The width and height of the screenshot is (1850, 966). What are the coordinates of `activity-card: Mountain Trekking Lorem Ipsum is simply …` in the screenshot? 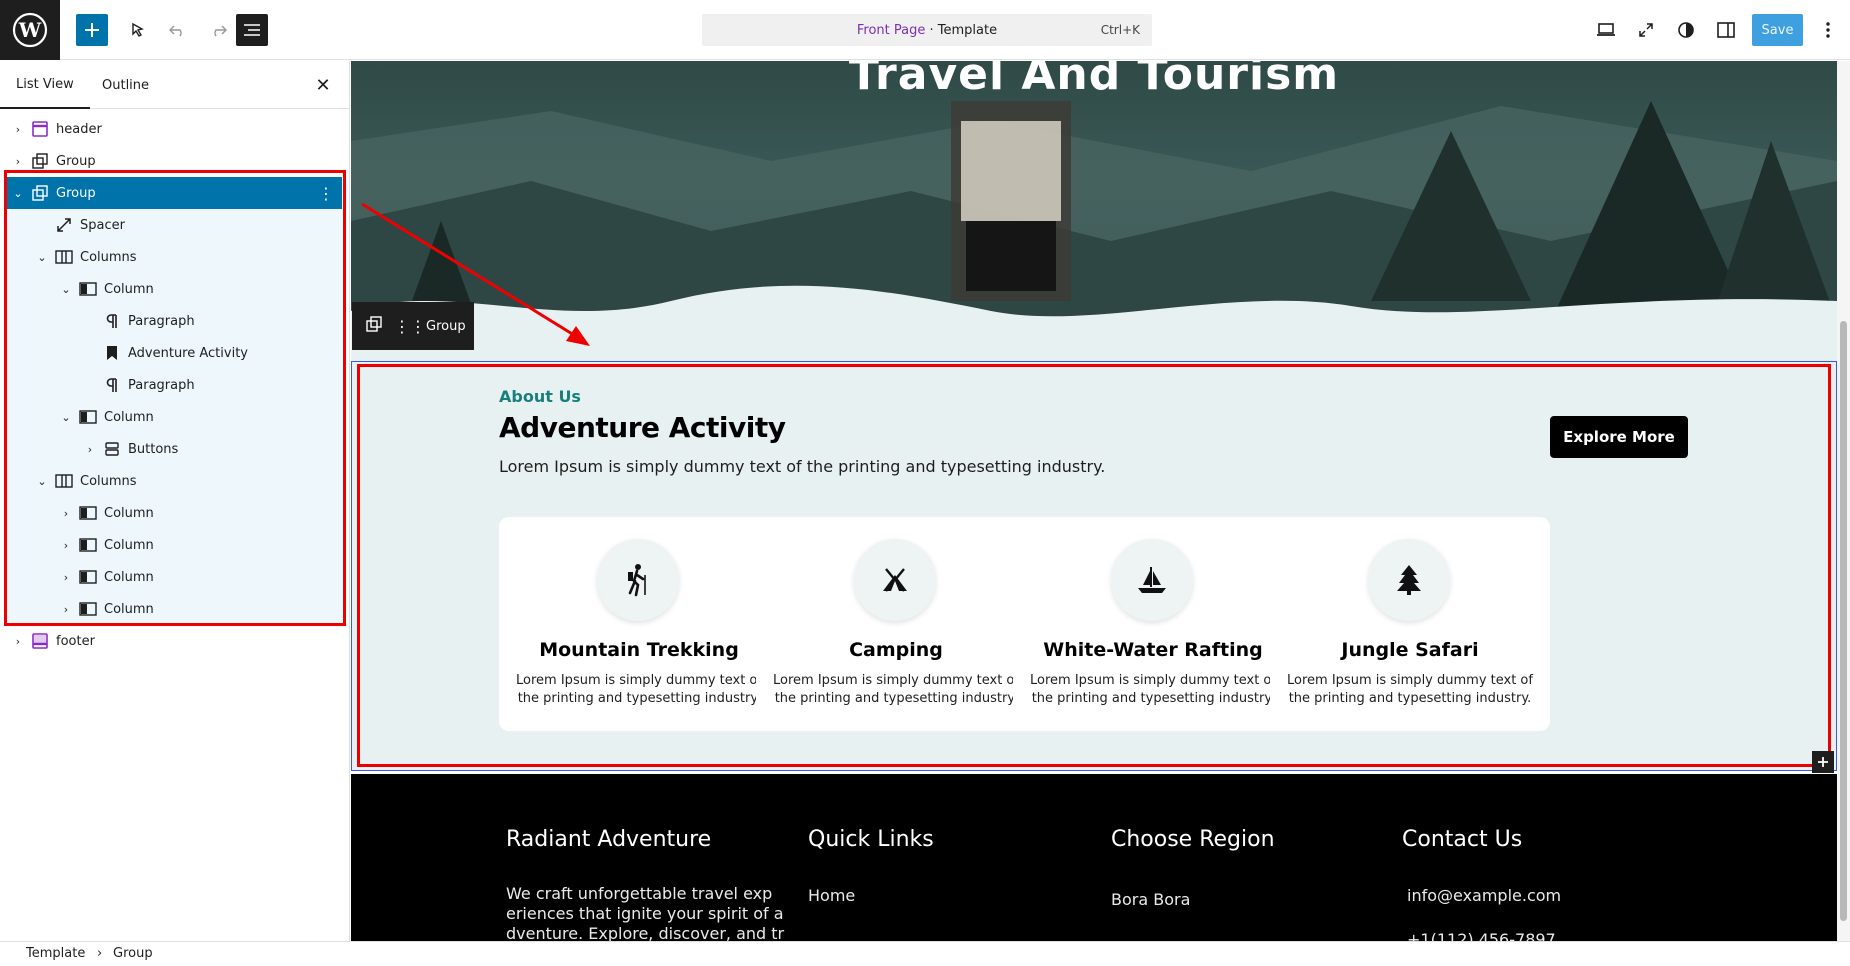 It's located at (639, 624).